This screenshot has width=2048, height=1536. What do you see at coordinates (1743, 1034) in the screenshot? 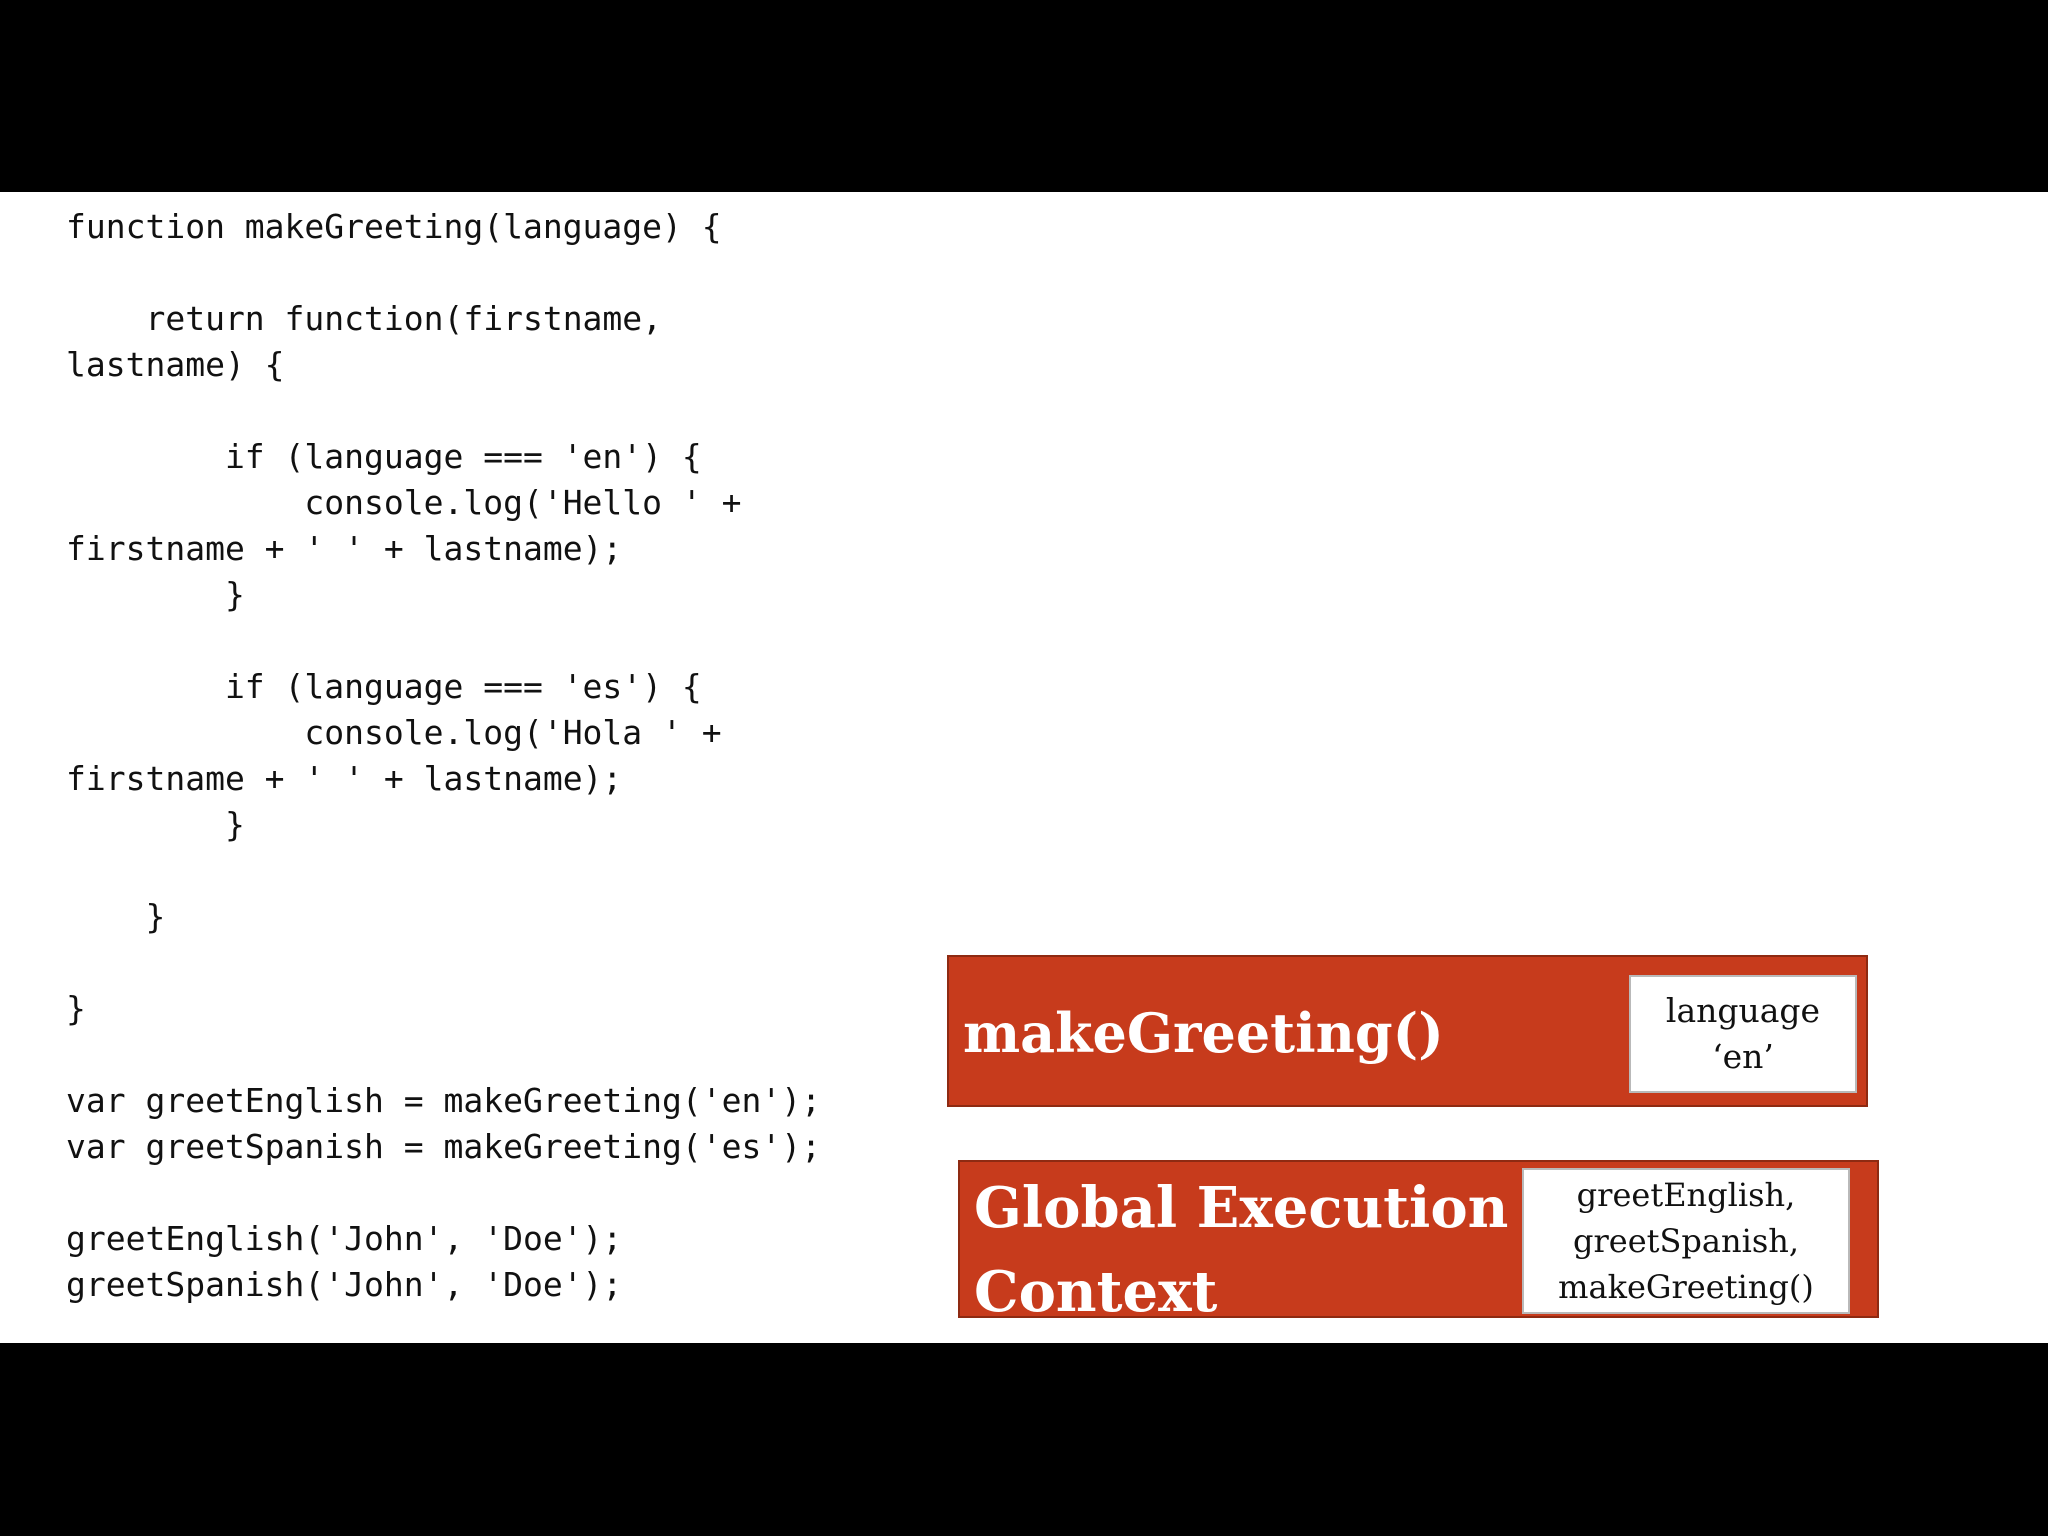
I see `make-greeting-variable-environment: language ‘en’` at bounding box center [1743, 1034].